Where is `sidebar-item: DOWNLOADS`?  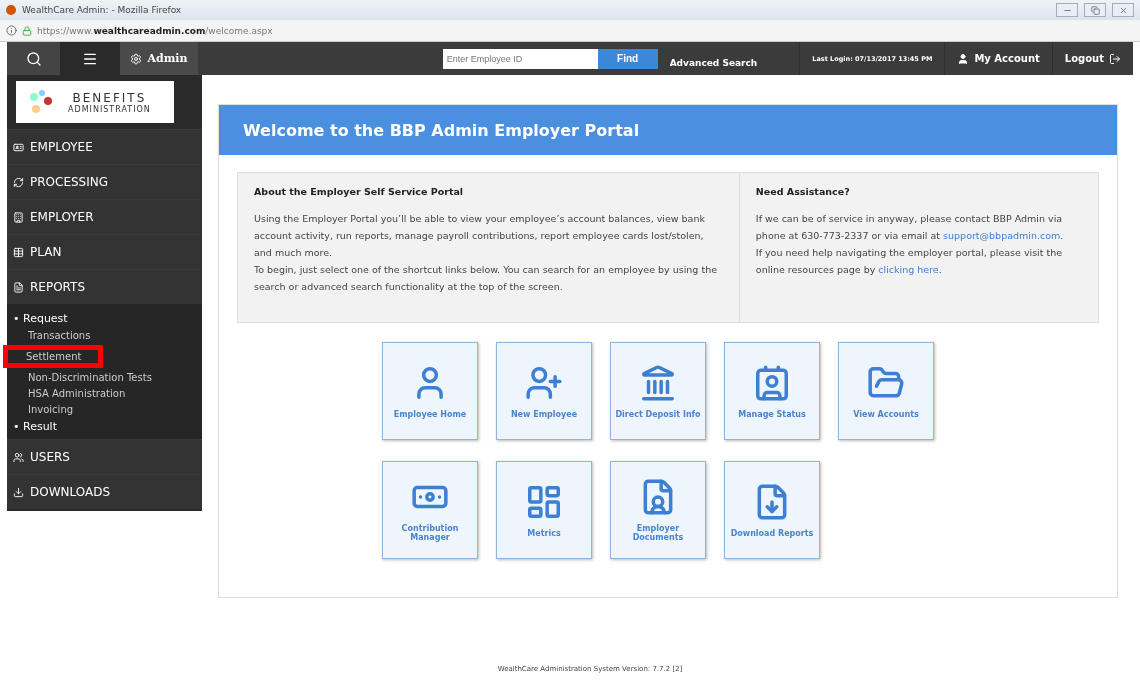 sidebar-item: DOWNLOADS is located at coordinates (104, 491).